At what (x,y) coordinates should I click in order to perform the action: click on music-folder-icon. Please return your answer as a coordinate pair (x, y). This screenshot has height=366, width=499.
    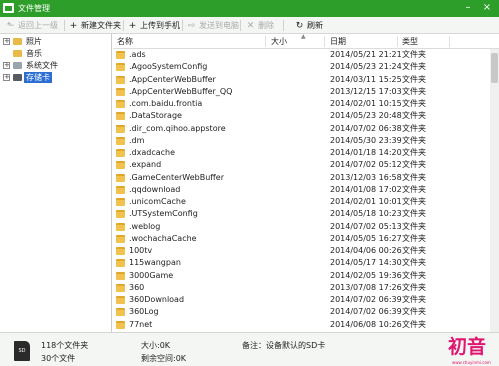
    Looking at the image, I should click on (17, 53).